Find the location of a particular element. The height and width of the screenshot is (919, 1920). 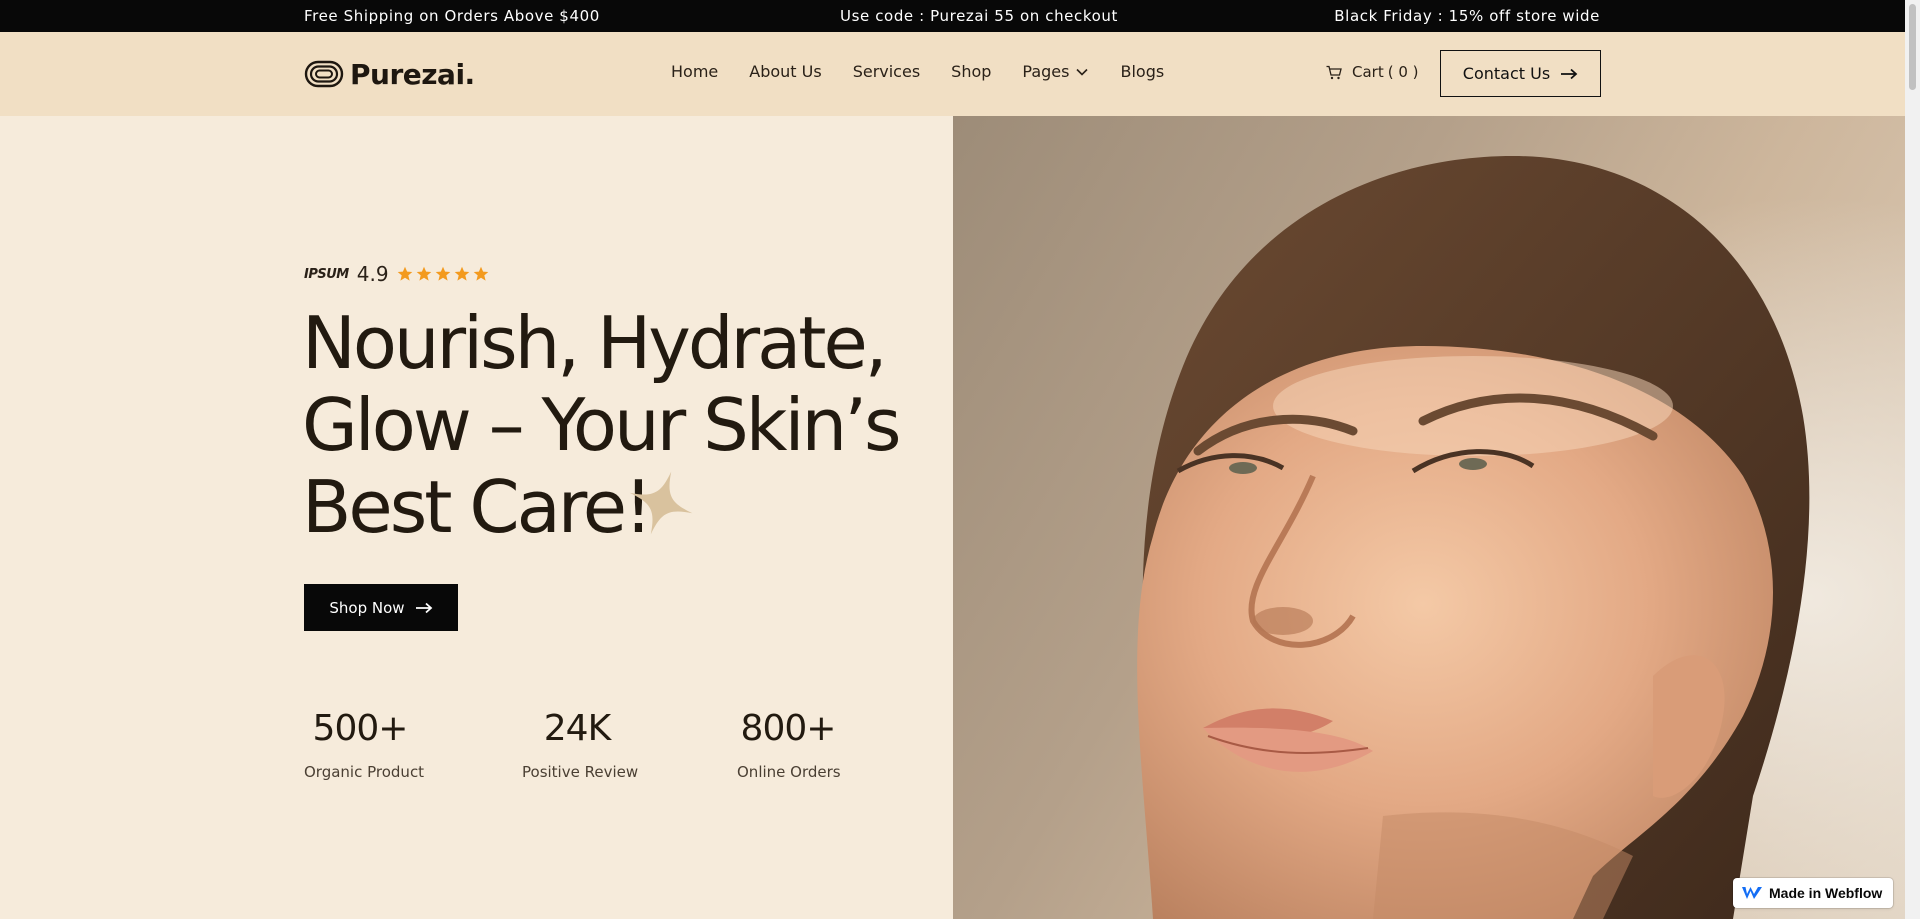

nav-blogs: Blogs is located at coordinates (1142, 71).